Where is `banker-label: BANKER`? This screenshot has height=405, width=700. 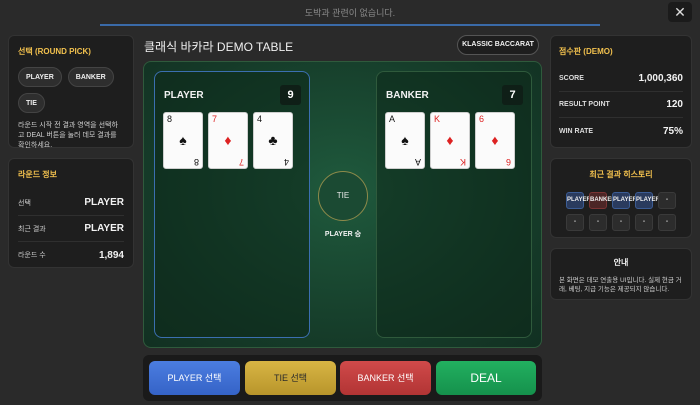 banker-label: BANKER is located at coordinates (407, 95).